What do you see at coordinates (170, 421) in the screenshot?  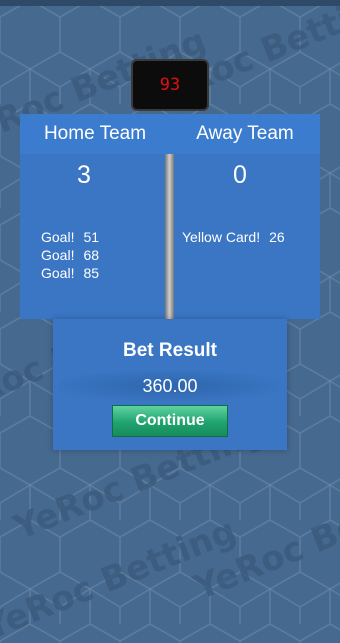 I see `continue-button: Continue` at bounding box center [170, 421].